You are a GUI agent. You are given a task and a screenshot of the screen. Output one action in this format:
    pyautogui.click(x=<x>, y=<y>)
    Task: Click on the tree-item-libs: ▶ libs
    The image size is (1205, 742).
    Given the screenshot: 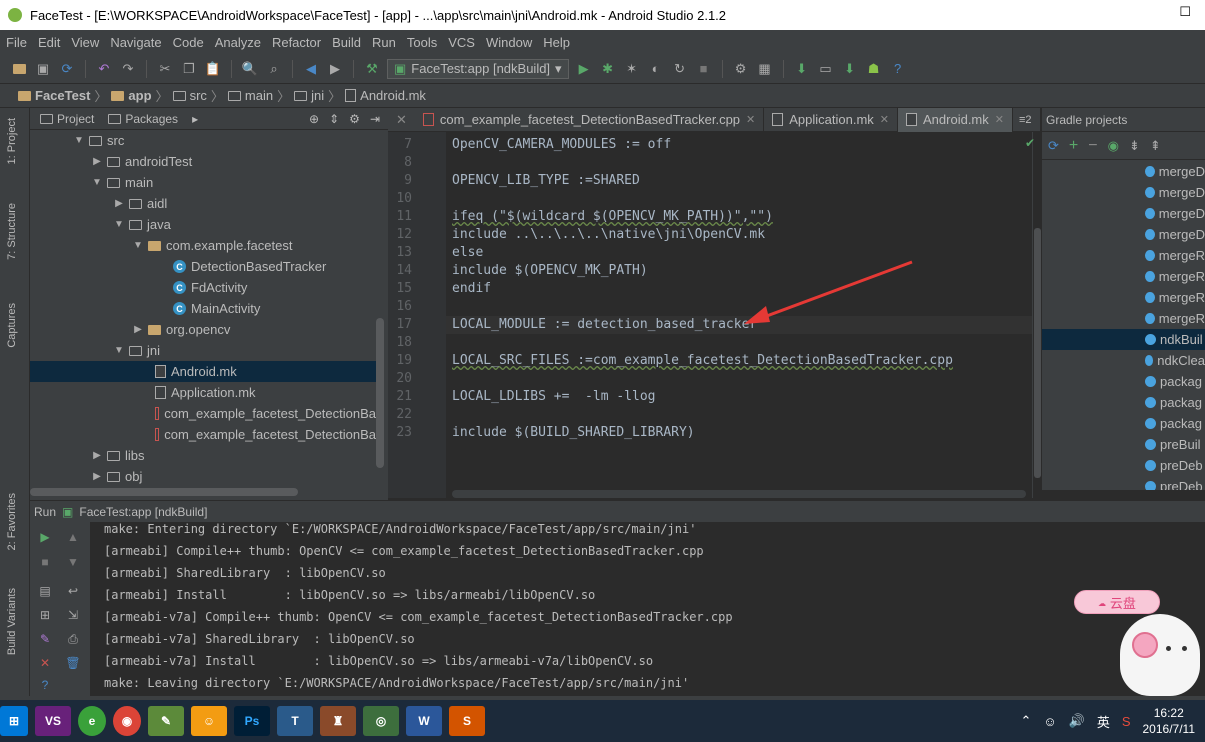 What is the action you would take?
    pyautogui.click(x=203, y=455)
    